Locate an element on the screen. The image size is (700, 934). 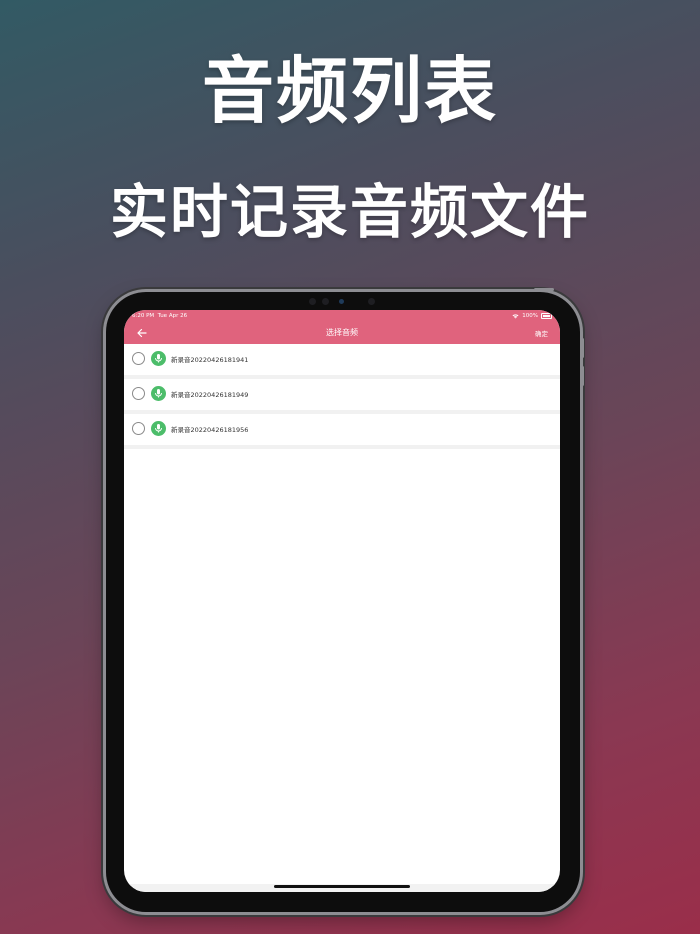
camera-lens is located at coordinates (341, 301).